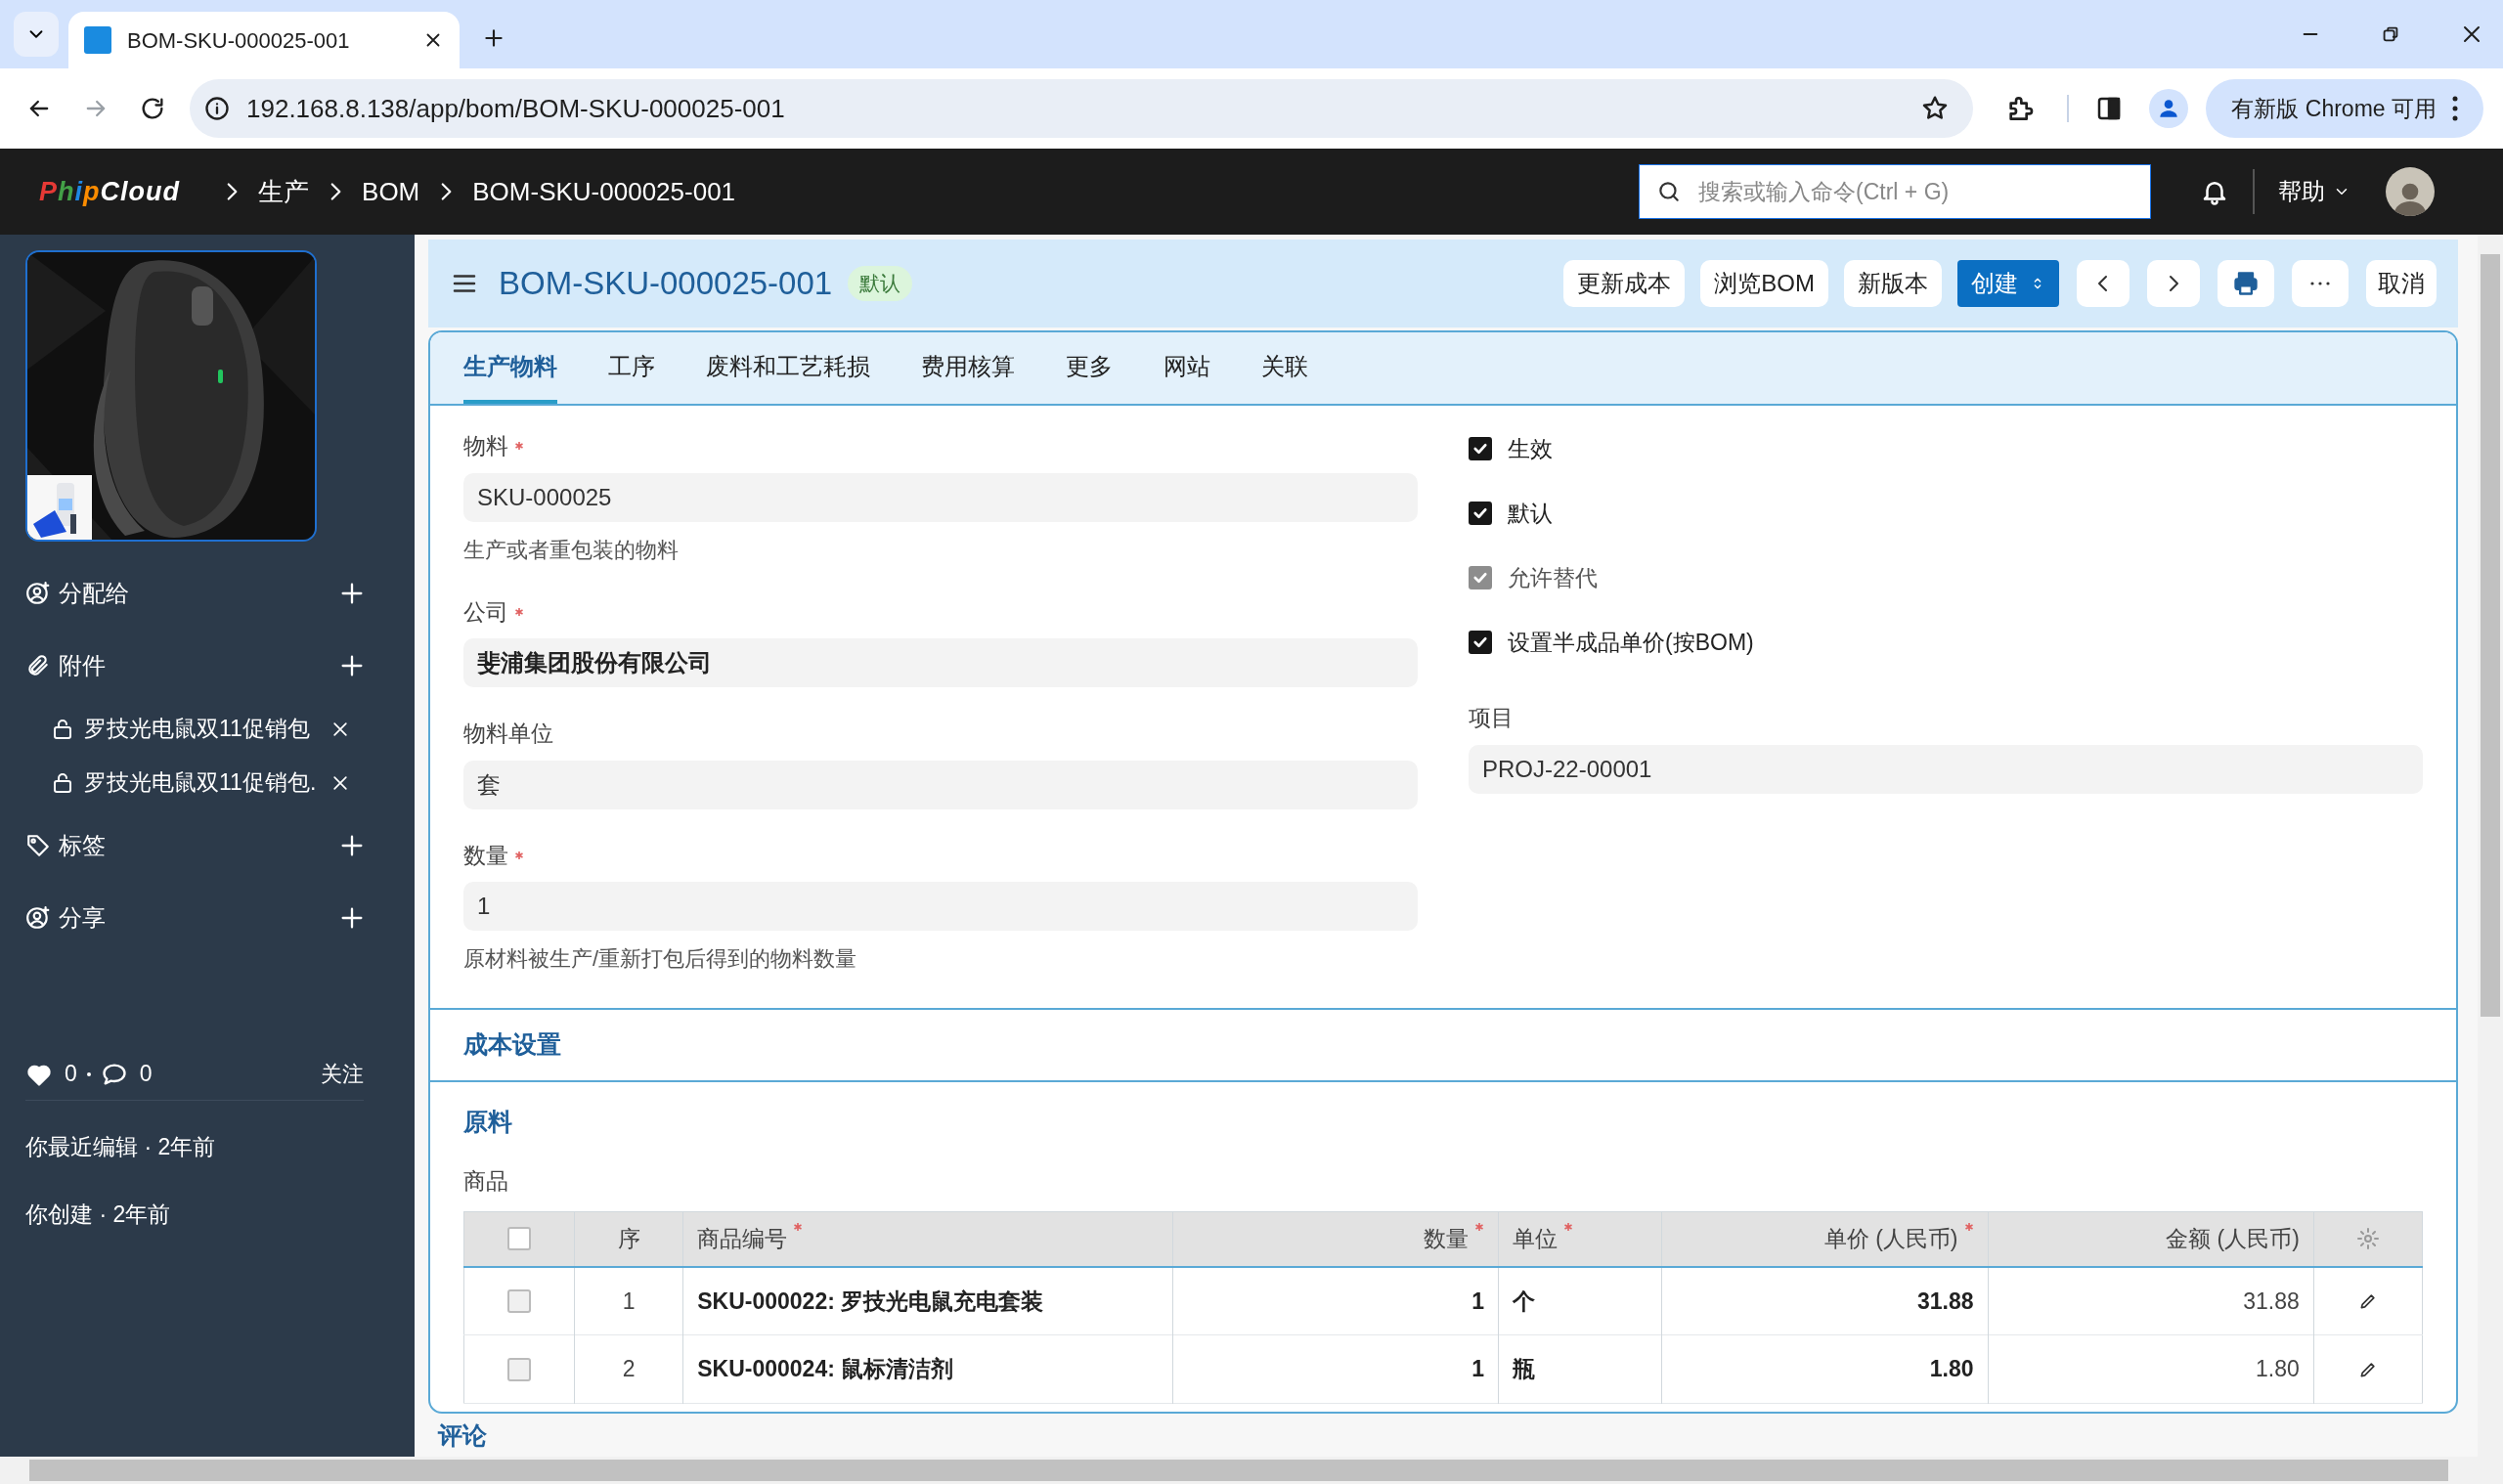  What do you see at coordinates (110, 191) in the screenshot?
I see `app-logo: PhipCloud` at bounding box center [110, 191].